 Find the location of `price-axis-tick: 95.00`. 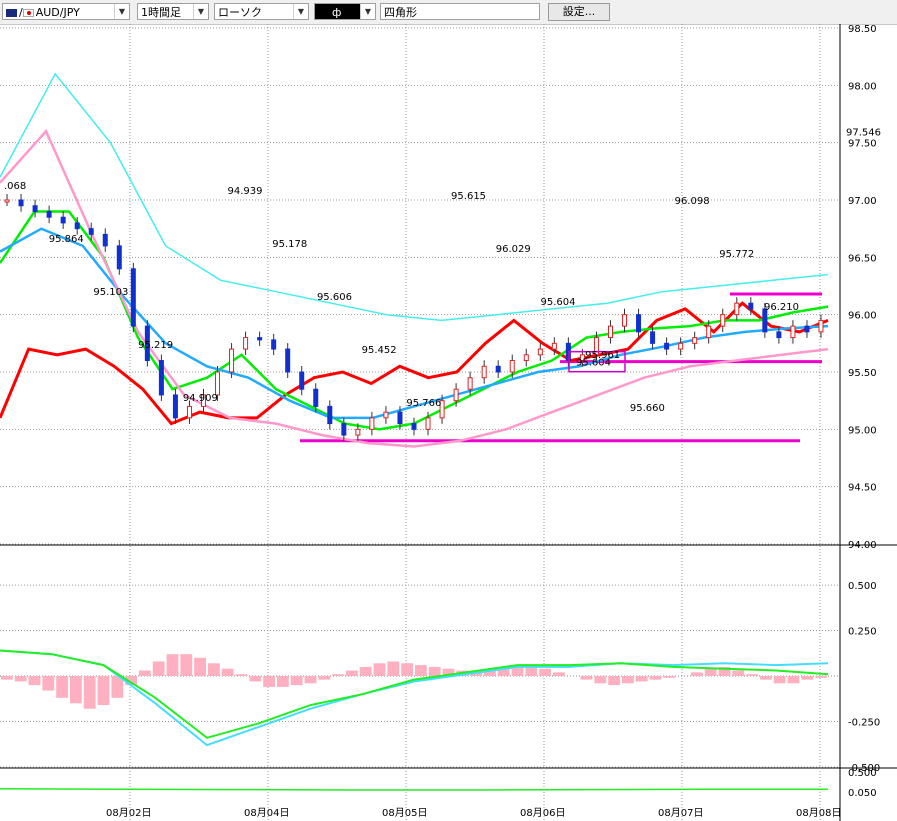

price-axis-tick: 95.00 is located at coordinates (862, 430).